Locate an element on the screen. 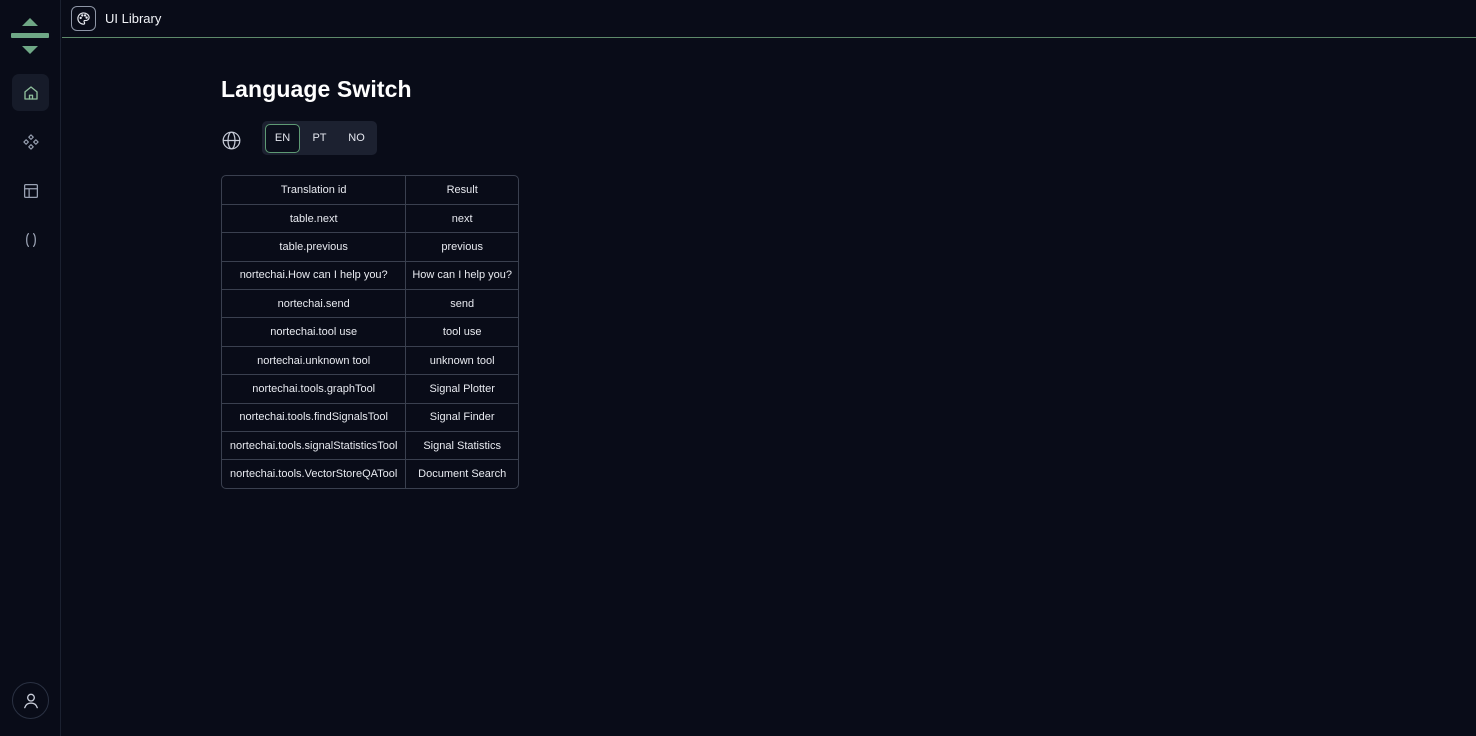 This screenshot has height=736, width=1476. table-row: nortechai.tool use tool use is located at coordinates (370, 332).